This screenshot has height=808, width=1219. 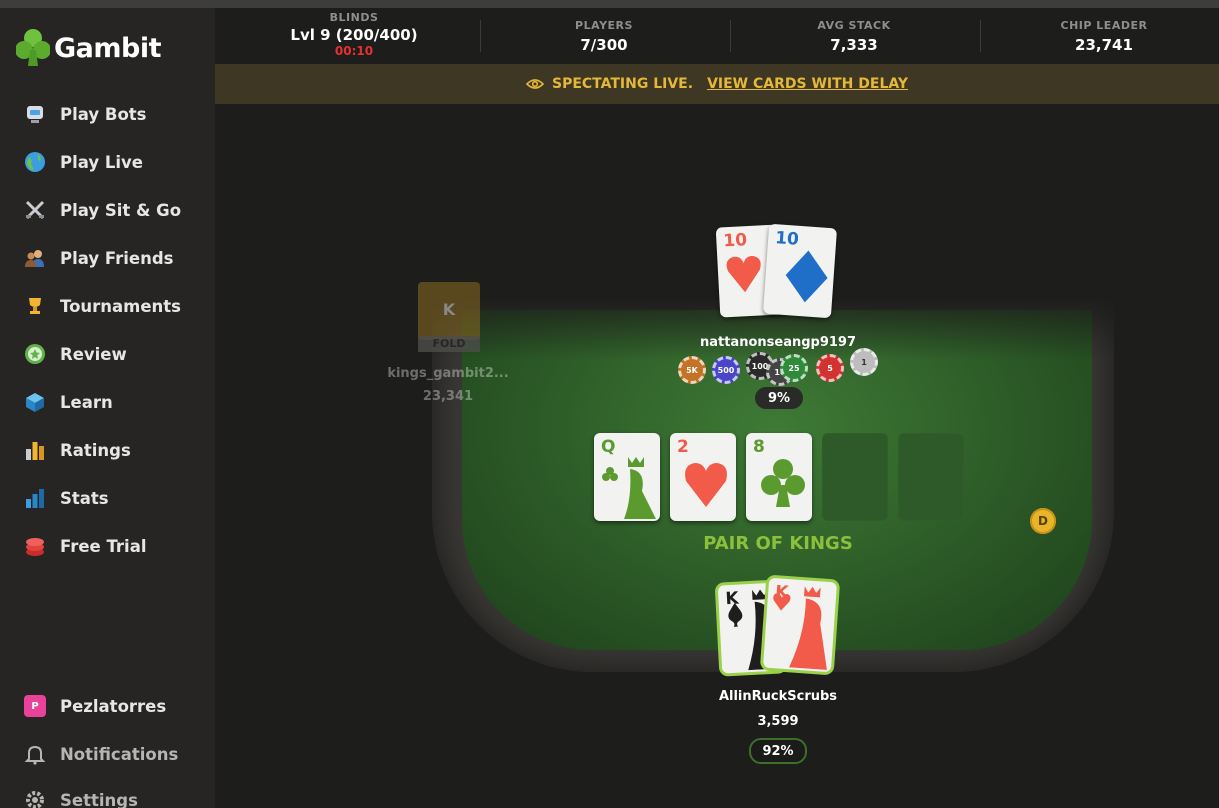 I want to click on sidebar-item-tournaments: Tournaments, so click(x=101, y=306).